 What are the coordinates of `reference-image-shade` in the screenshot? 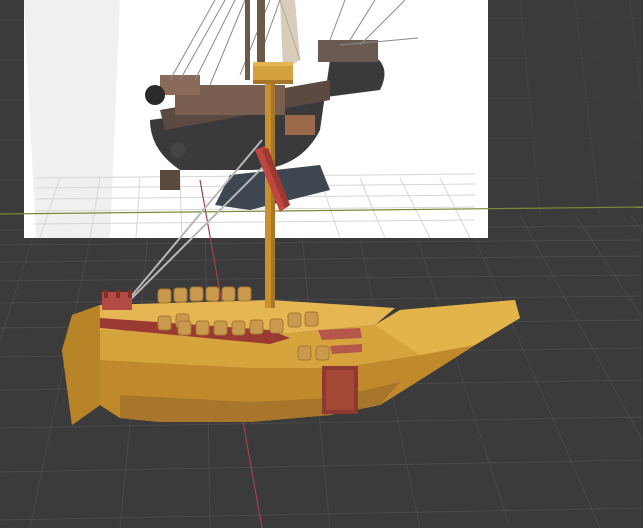 It's located at (72, 119).